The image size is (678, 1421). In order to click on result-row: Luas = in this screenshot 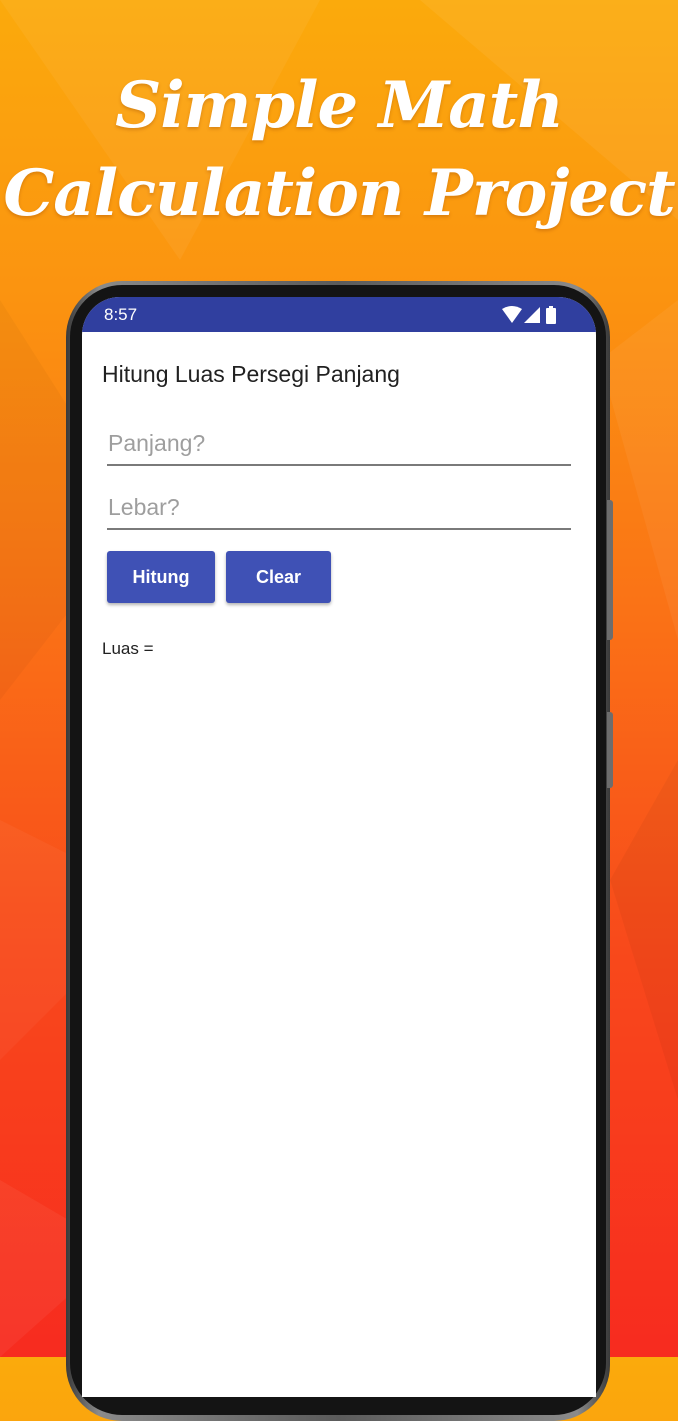, I will do `click(128, 649)`.